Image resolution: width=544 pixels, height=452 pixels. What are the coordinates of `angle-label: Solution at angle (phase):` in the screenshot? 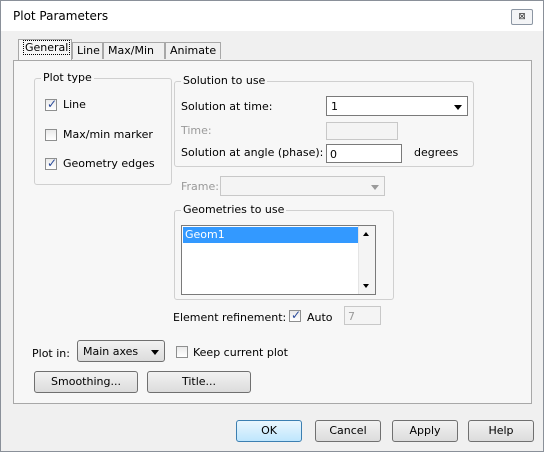 It's located at (252, 152).